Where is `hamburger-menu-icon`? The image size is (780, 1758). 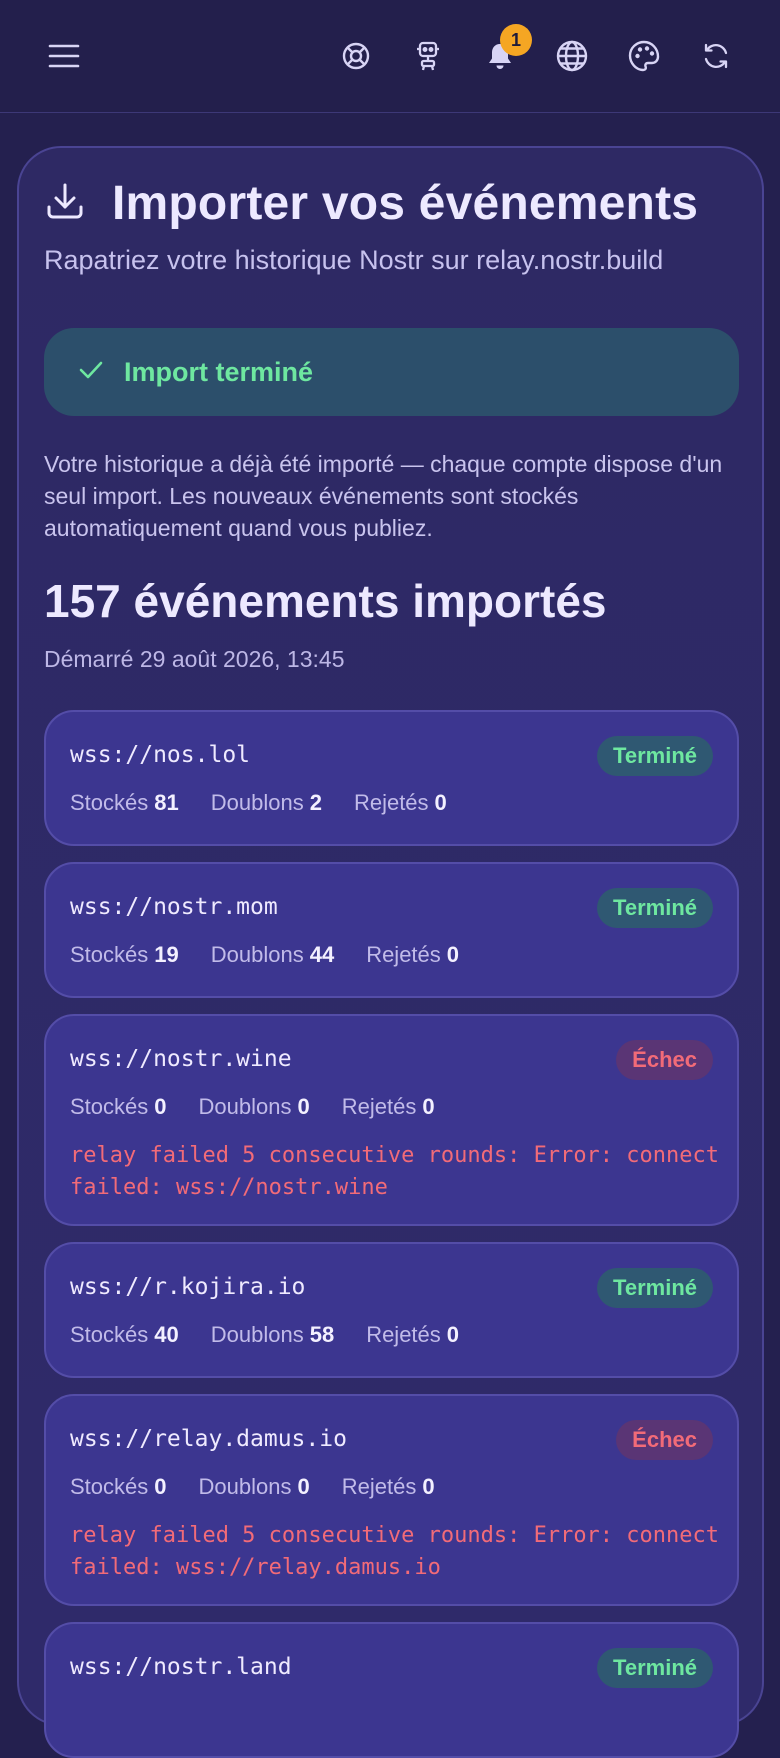 hamburger-menu-icon is located at coordinates (64, 56).